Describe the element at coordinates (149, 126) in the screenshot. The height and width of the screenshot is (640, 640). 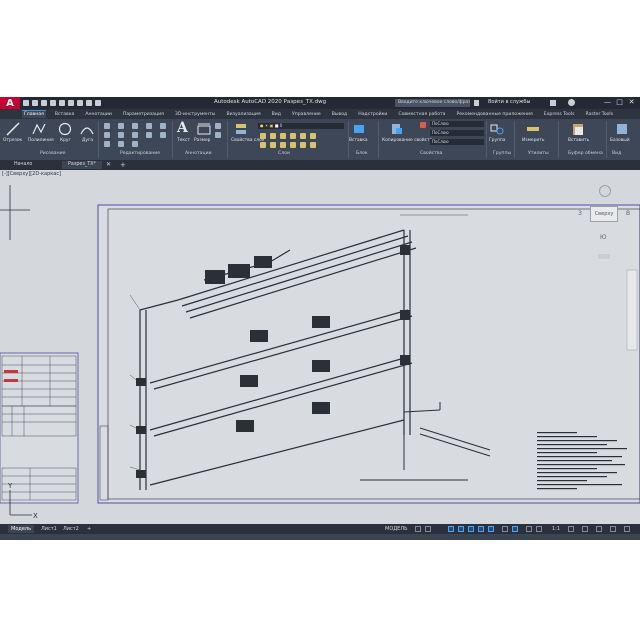
I see `erase-icon` at that location.